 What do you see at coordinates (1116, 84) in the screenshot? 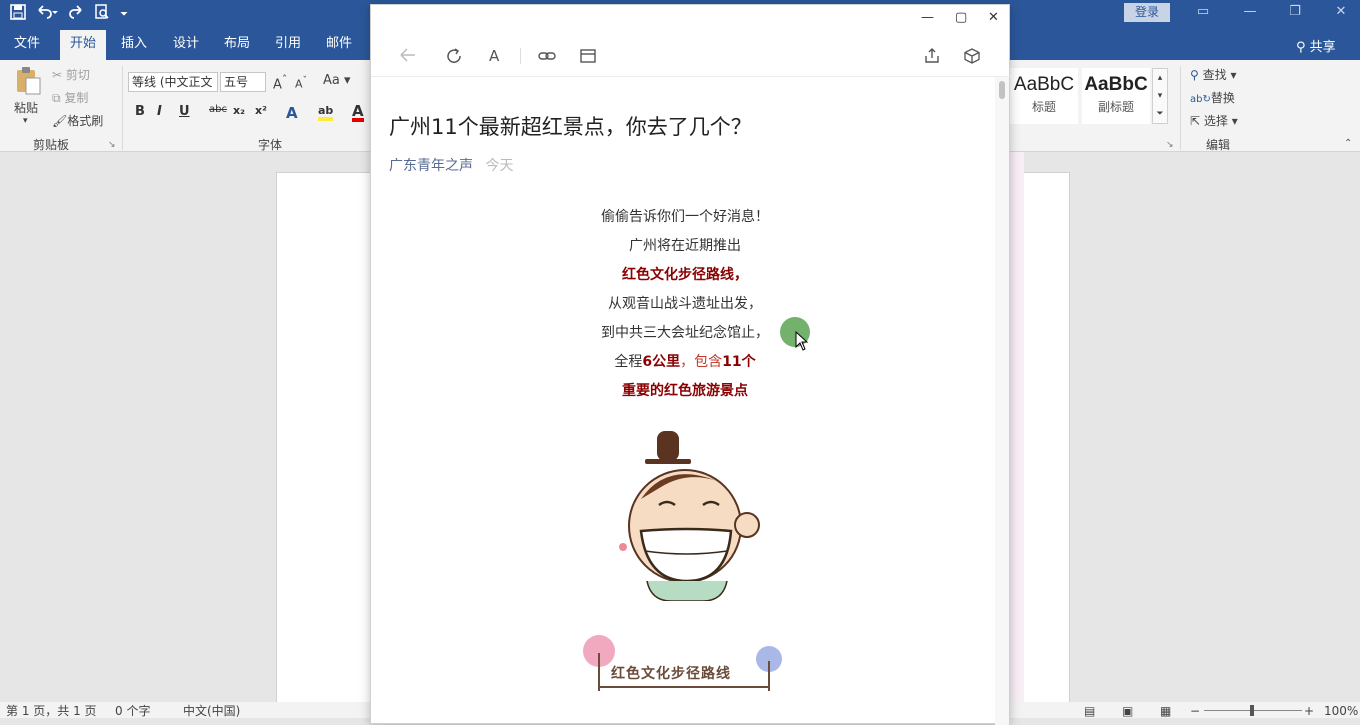
I see `style-subtitle-preview: AaBbC` at bounding box center [1116, 84].